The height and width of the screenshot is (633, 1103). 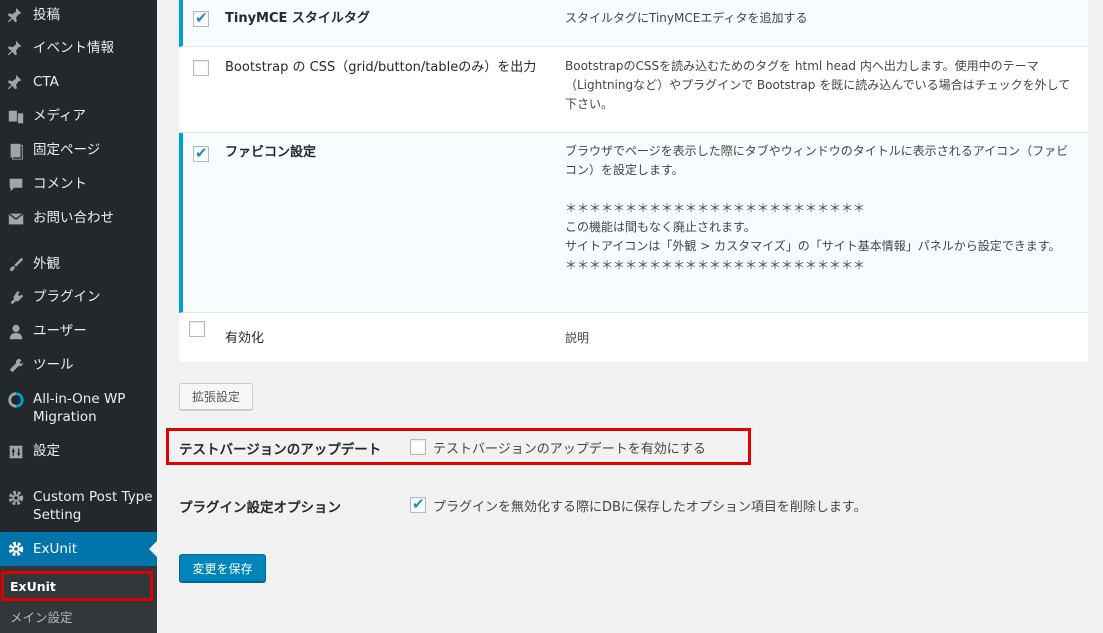 I want to click on row-desc: 説明, so click(x=577, y=338).